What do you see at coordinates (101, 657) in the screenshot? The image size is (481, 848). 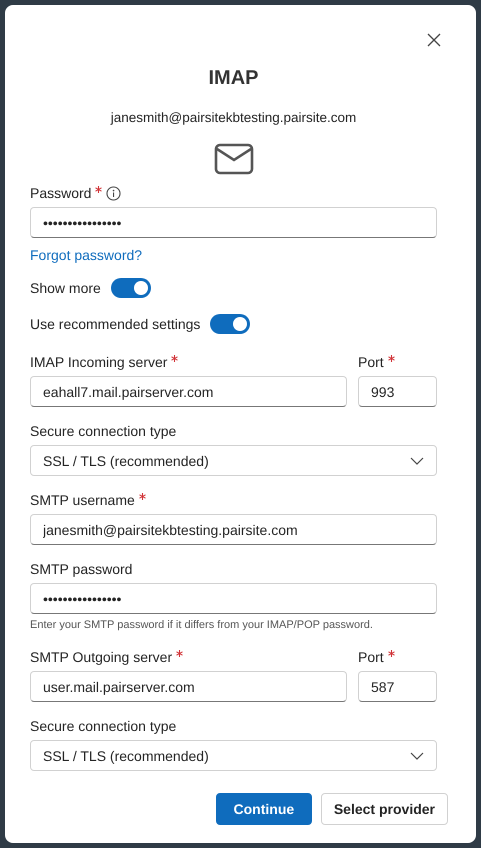 I see `field-label: SMTP Outgoing server` at bounding box center [101, 657].